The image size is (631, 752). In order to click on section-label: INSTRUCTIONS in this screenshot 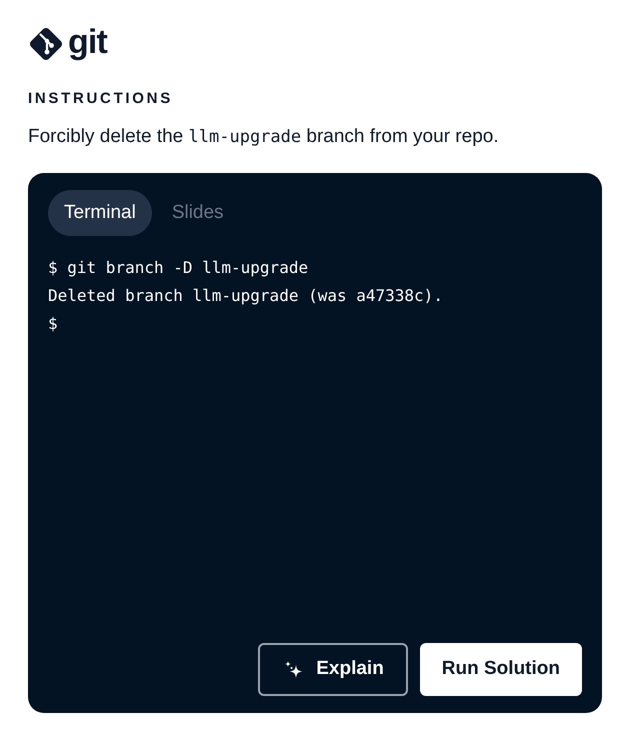, I will do `click(101, 99)`.